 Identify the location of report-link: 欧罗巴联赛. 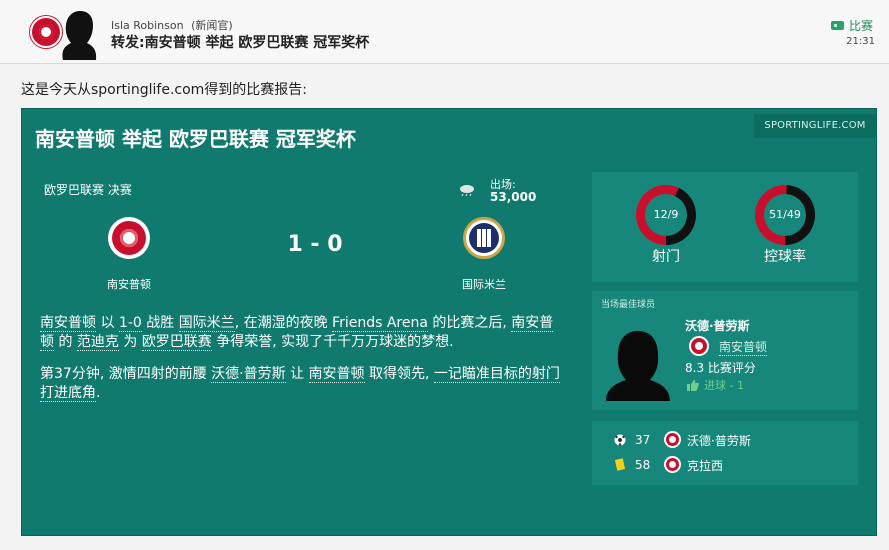
(176, 342).